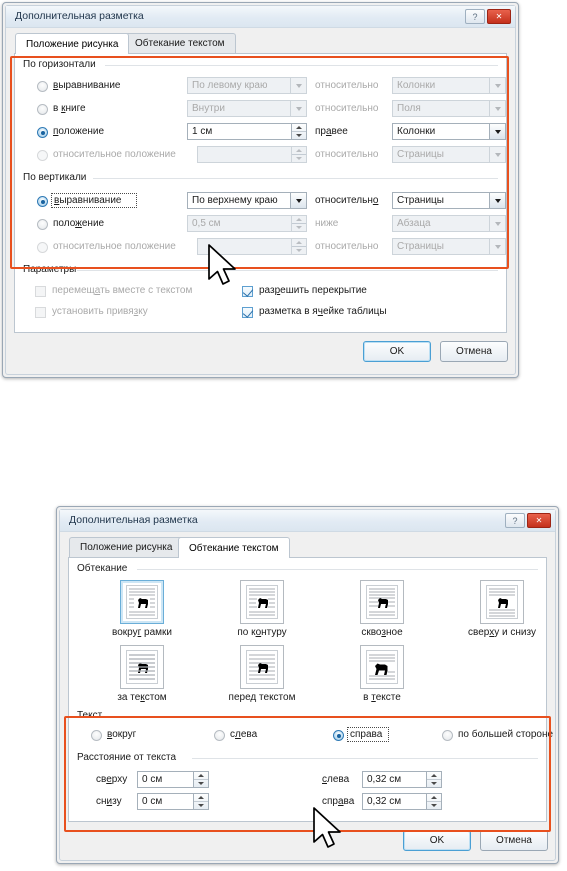 This screenshot has width=567, height=871. What do you see at coordinates (42, 132) in the screenshot?
I see `radio-horizontal-absolute-position` at bounding box center [42, 132].